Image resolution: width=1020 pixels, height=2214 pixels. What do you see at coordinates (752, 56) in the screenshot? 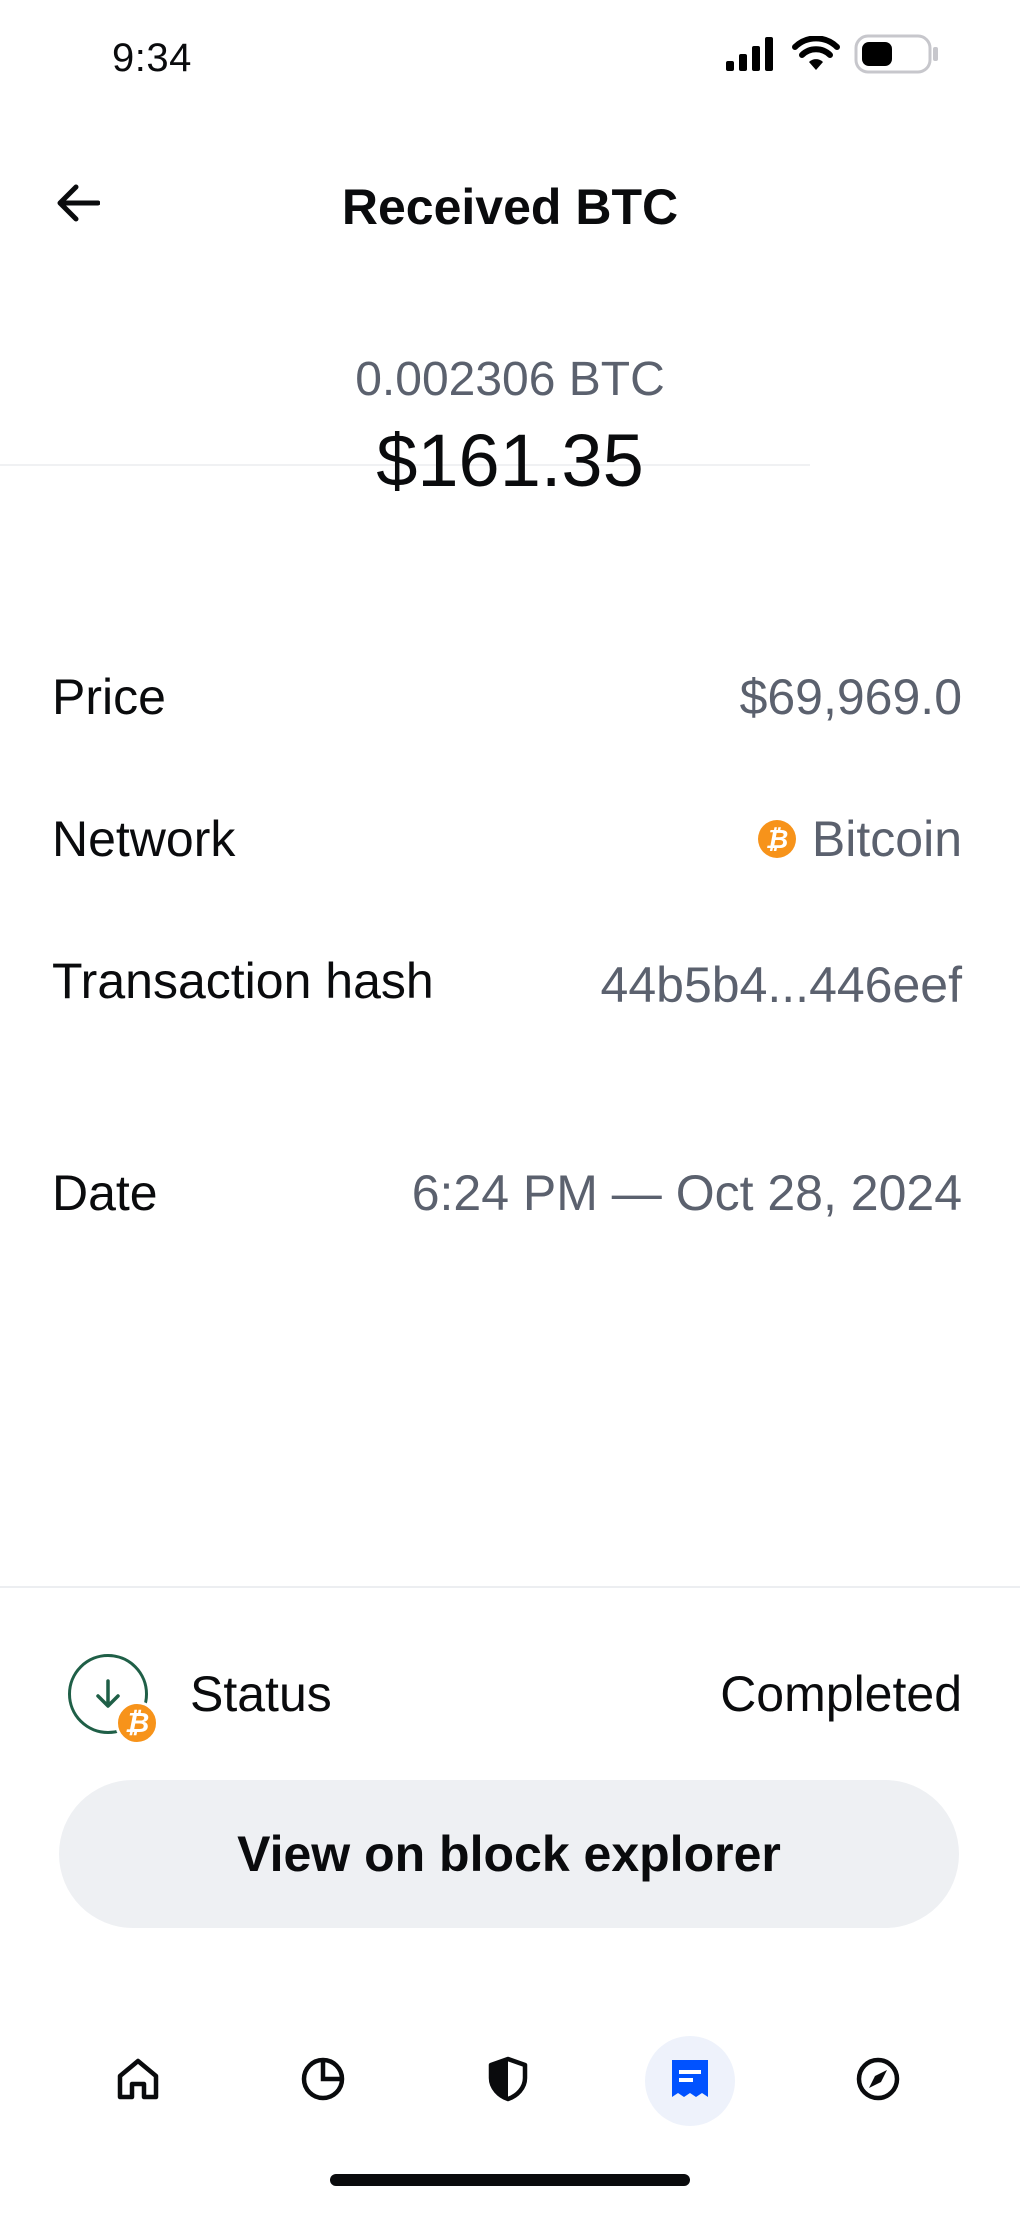
I see `signal-icon` at bounding box center [752, 56].